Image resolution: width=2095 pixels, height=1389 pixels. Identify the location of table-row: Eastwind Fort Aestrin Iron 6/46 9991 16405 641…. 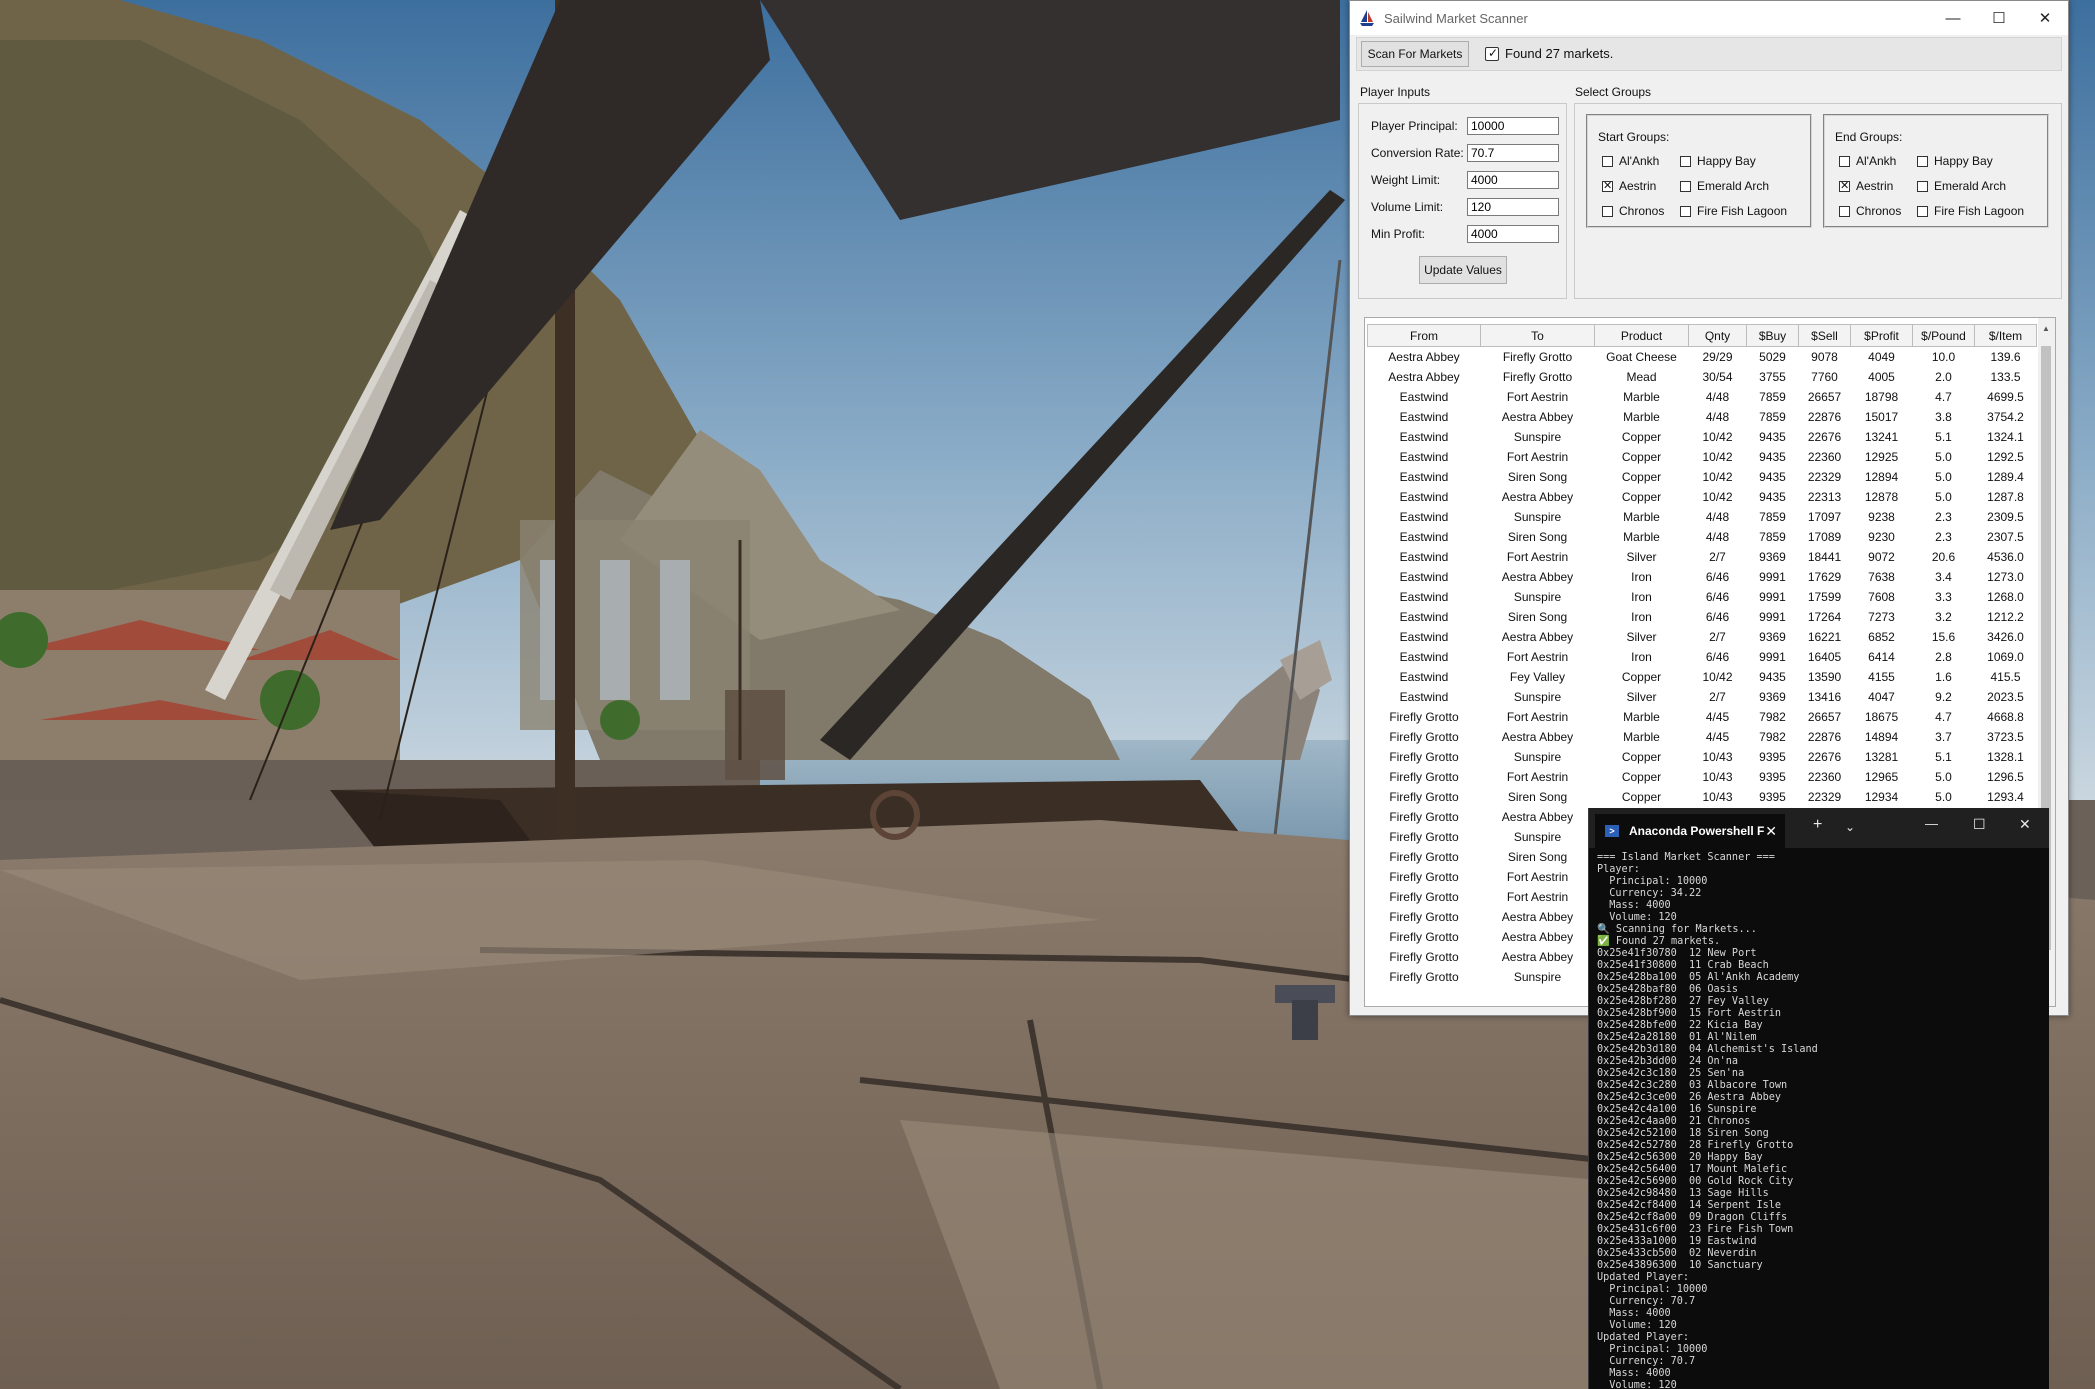
(1702, 657).